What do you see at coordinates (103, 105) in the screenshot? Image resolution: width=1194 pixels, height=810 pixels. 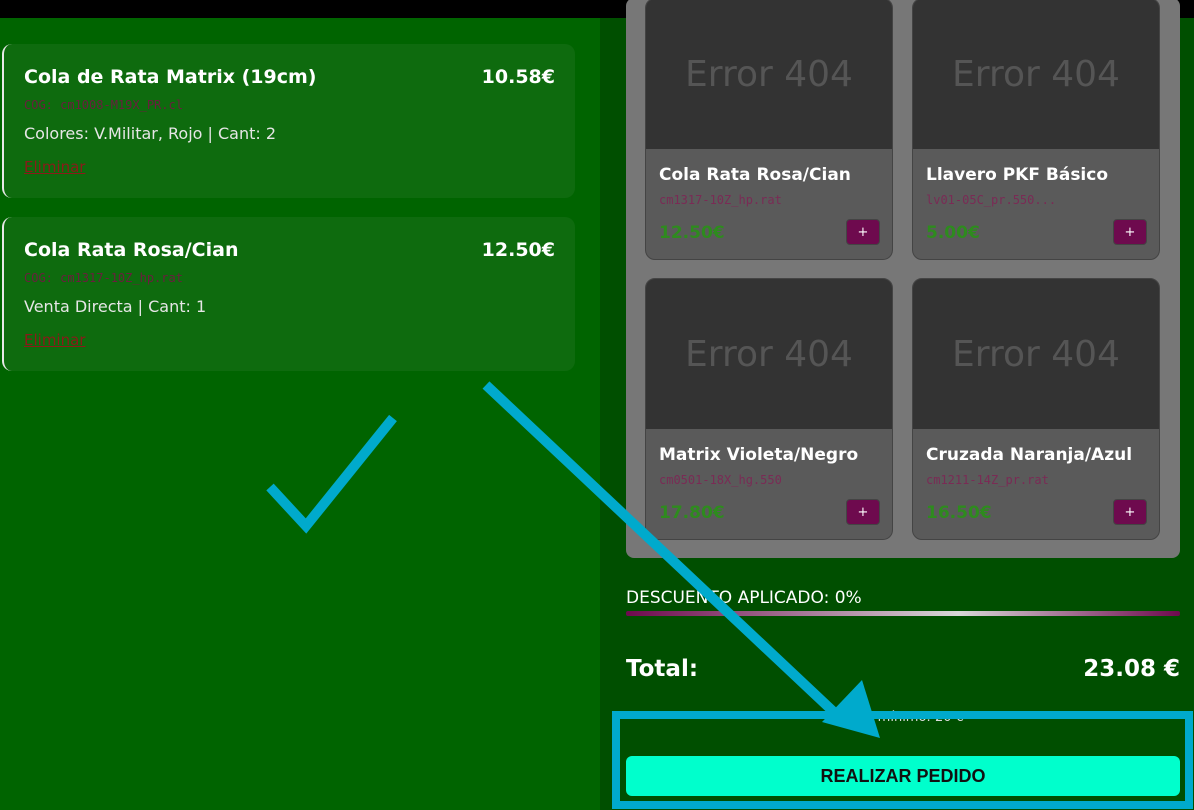 I see `cart-item-cog: COG: cm1008-M19X_PR.cl` at bounding box center [103, 105].